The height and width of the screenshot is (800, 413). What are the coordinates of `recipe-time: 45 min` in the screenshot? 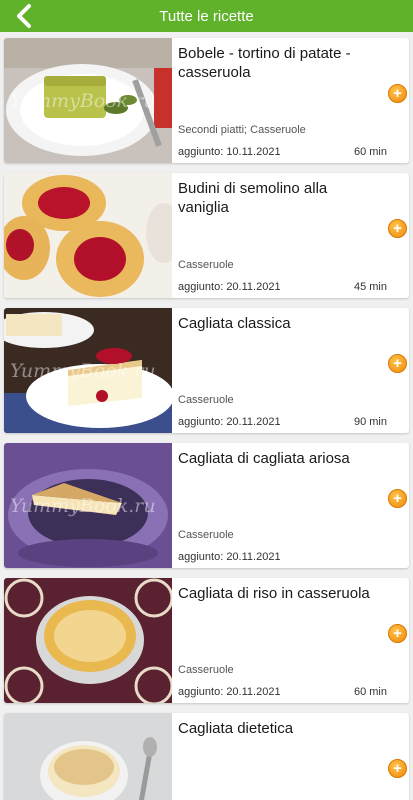 It's located at (370, 287).